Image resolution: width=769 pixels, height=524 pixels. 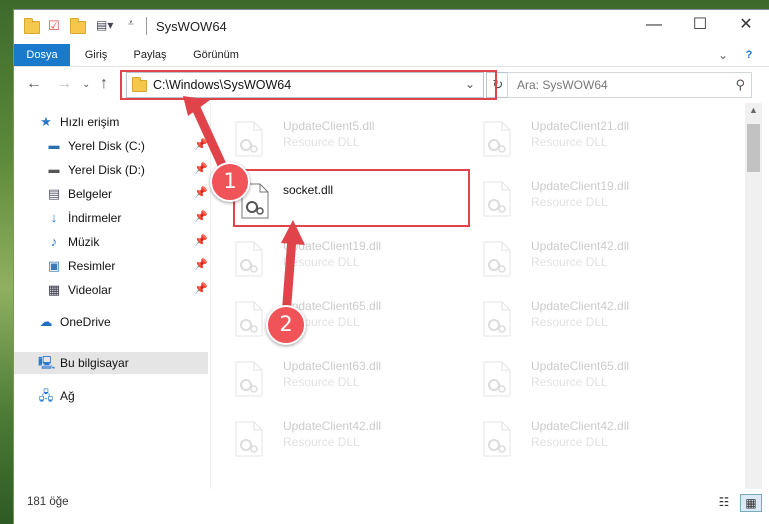 What do you see at coordinates (111, 146) in the screenshot?
I see `sidebar-item-local-disk-c: ▬ Yerel Disk (C:) 📌` at bounding box center [111, 146].